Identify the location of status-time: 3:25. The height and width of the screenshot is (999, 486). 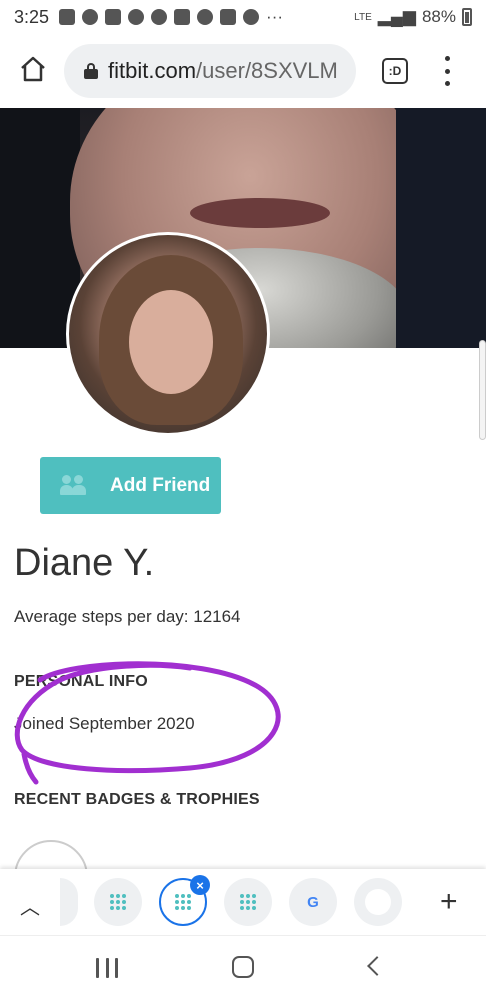
(32, 16).